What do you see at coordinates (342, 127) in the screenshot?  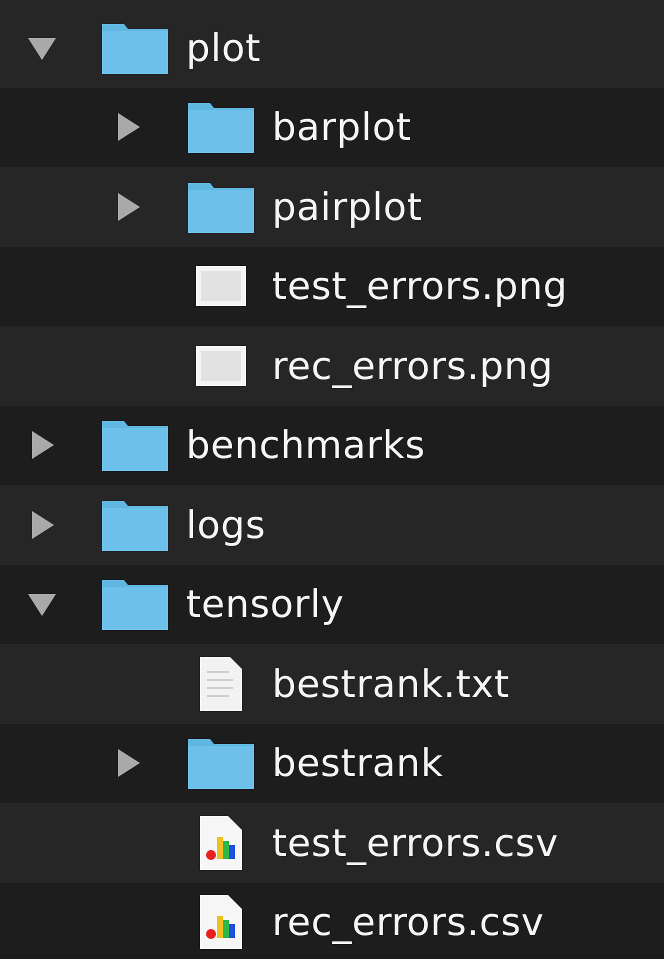 I see `file-name: barplot` at bounding box center [342, 127].